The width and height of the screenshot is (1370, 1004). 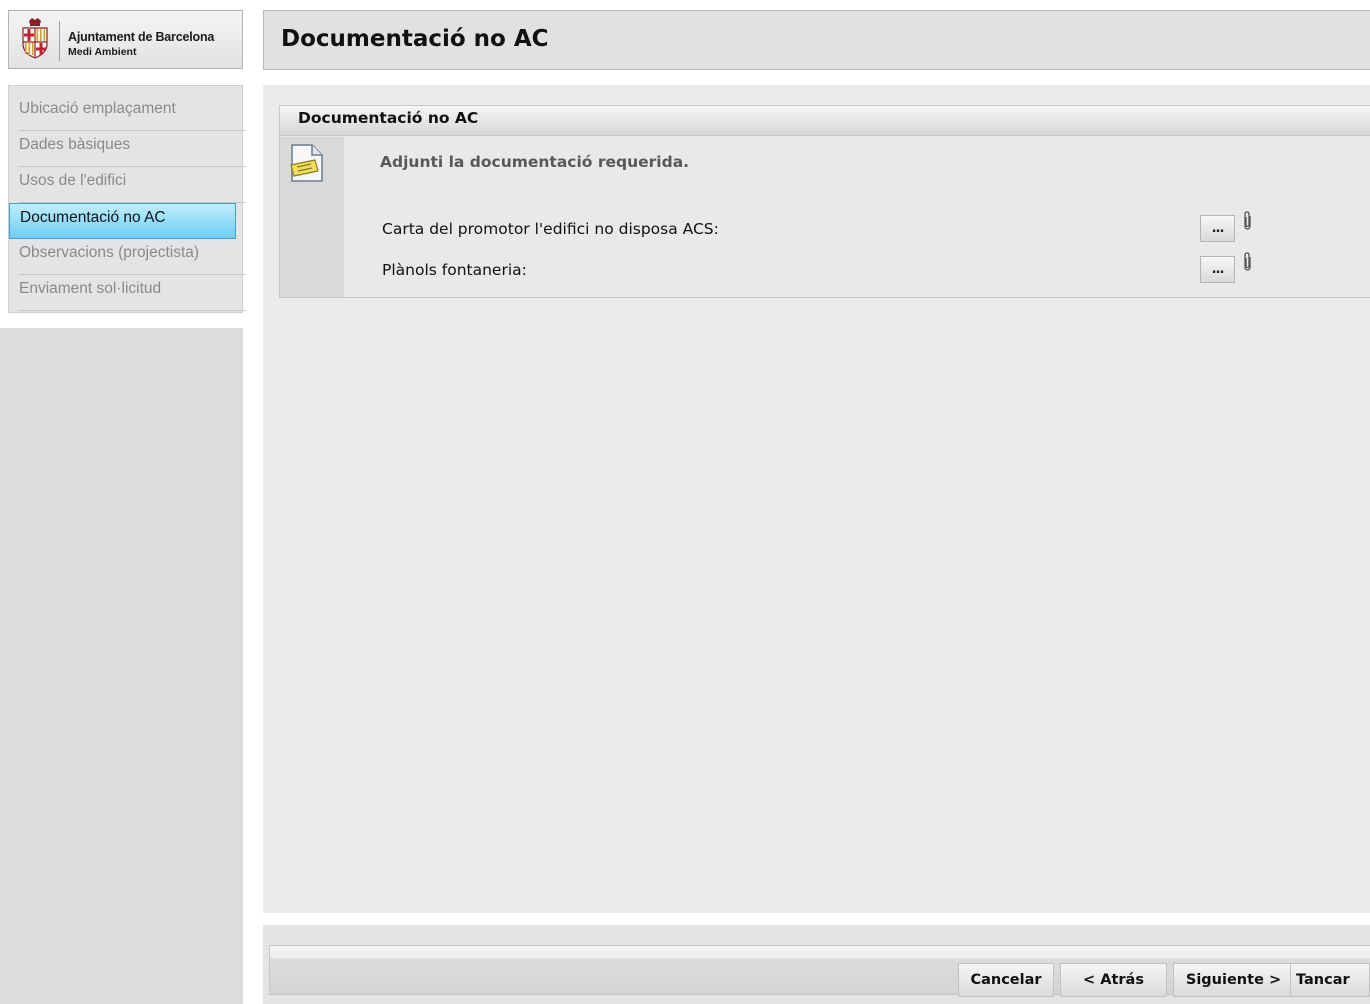 I want to click on cancel-button: Cancelar, so click(x=1006, y=980).